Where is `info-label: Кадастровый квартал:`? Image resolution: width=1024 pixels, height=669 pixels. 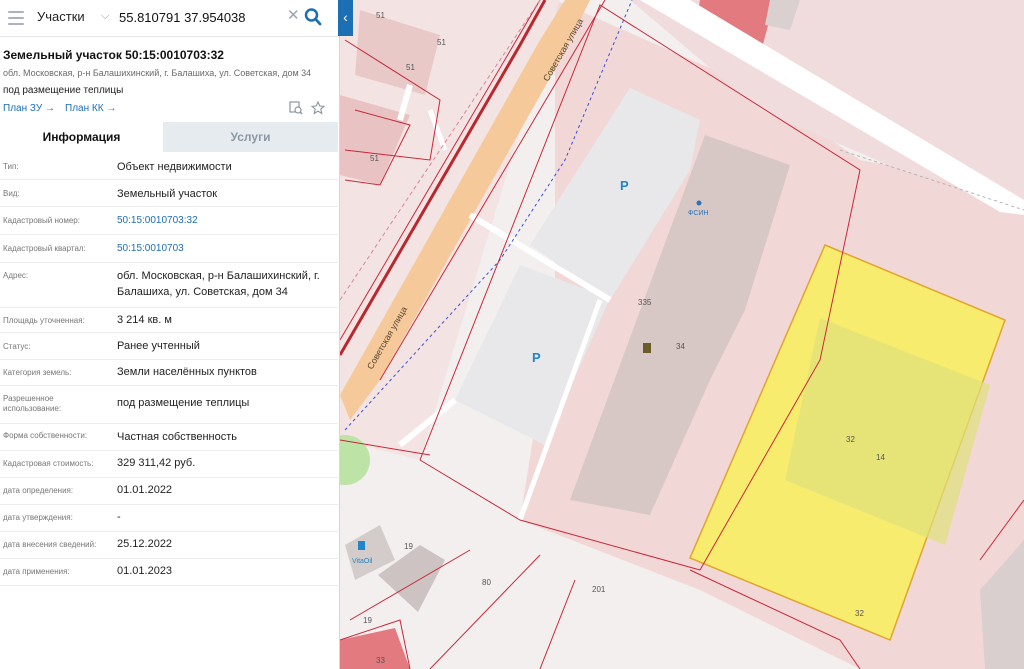 info-label: Кадастровый квартал: is located at coordinates (44, 248).